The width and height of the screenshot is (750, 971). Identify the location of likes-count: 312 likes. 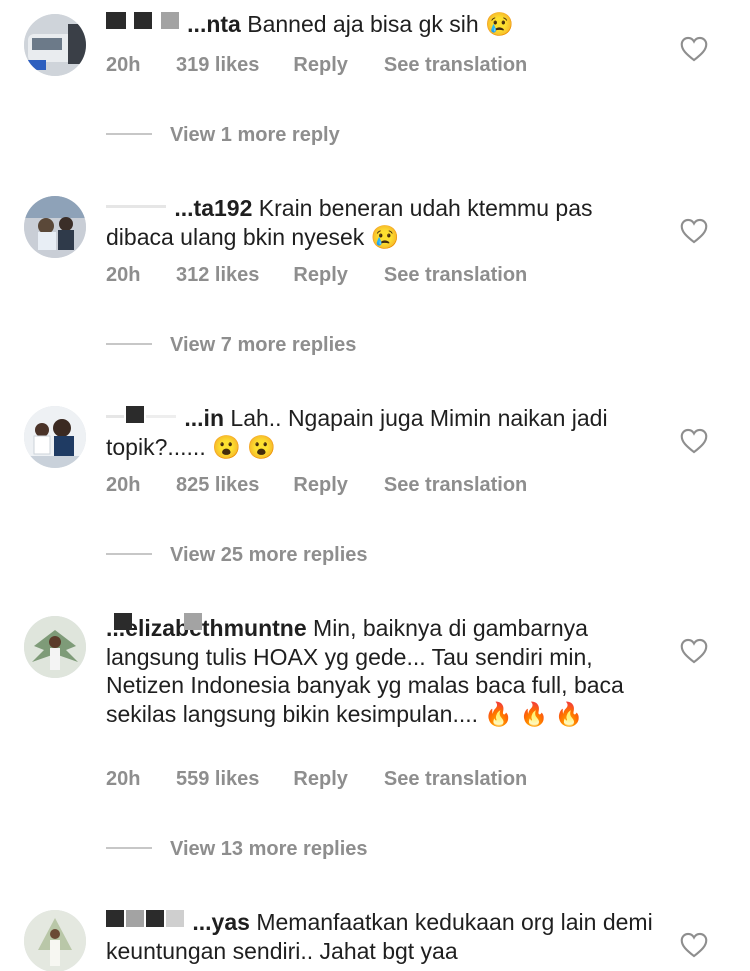
(217, 275).